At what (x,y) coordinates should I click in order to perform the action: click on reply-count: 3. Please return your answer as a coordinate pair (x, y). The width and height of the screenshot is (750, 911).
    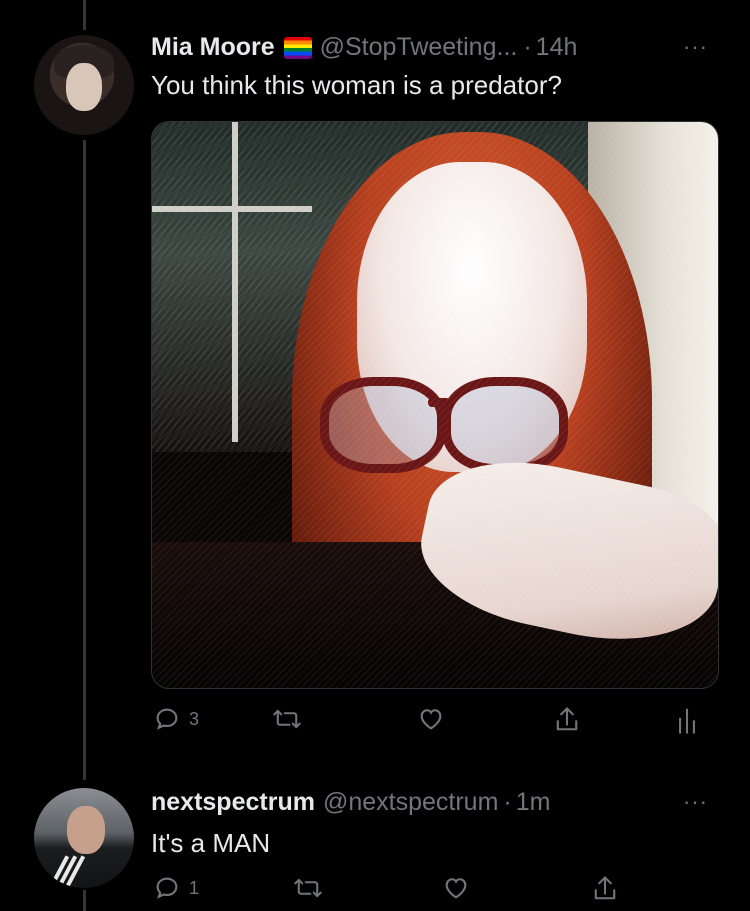
    Looking at the image, I should click on (194, 718).